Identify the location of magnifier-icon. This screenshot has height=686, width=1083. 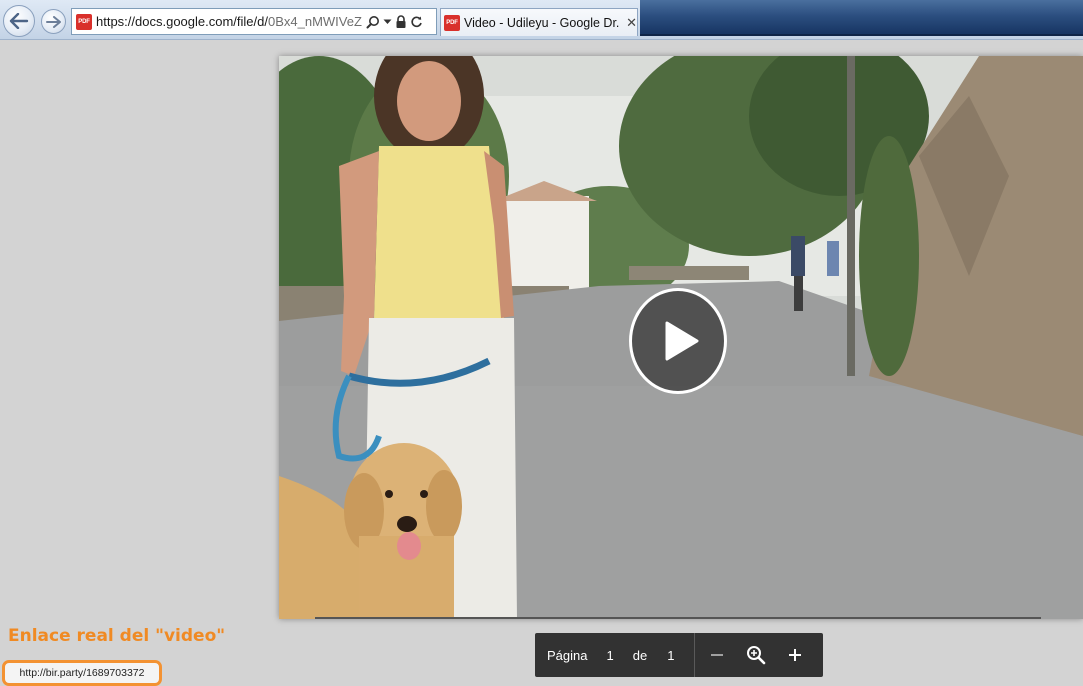
(756, 655).